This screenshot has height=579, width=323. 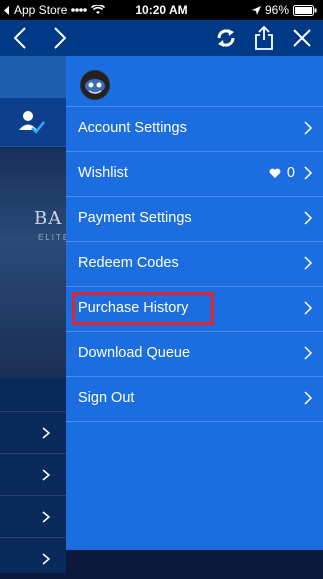 What do you see at coordinates (161, 38) in the screenshot?
I see `browser-toolbar` at bounding box center [161, 38].